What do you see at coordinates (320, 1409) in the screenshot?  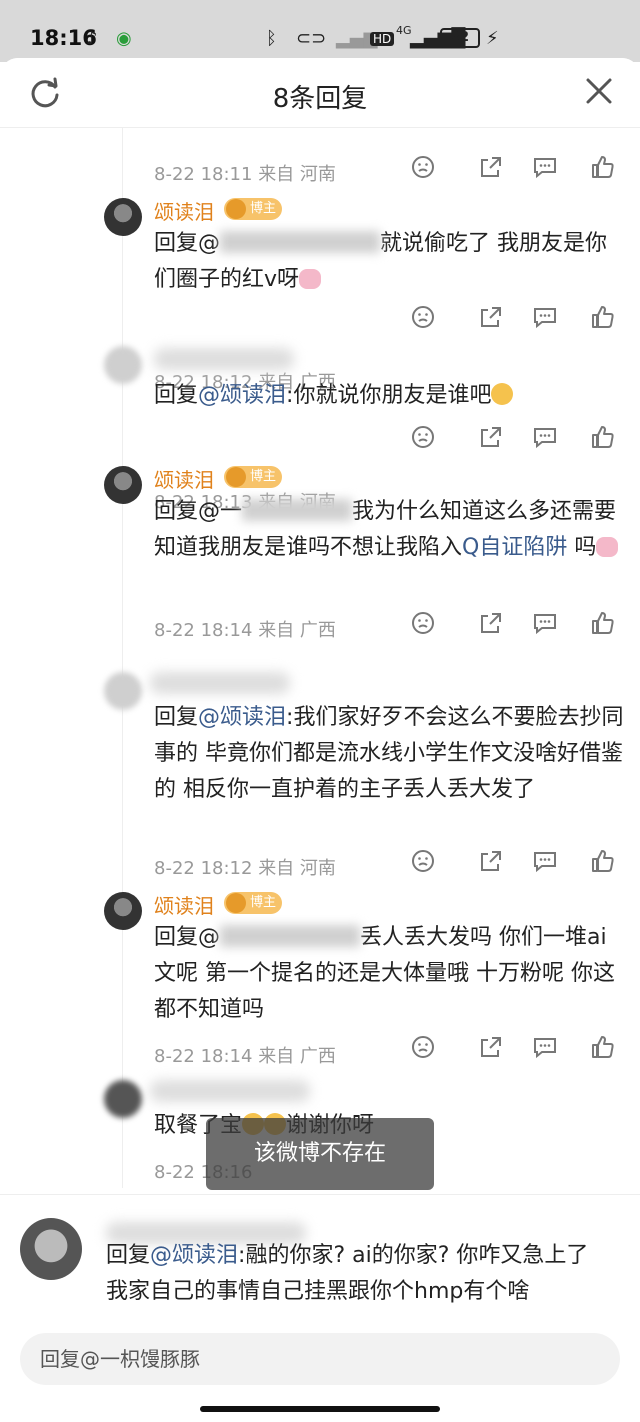 I see `home-indicator` at bounding box center [320, 1409].